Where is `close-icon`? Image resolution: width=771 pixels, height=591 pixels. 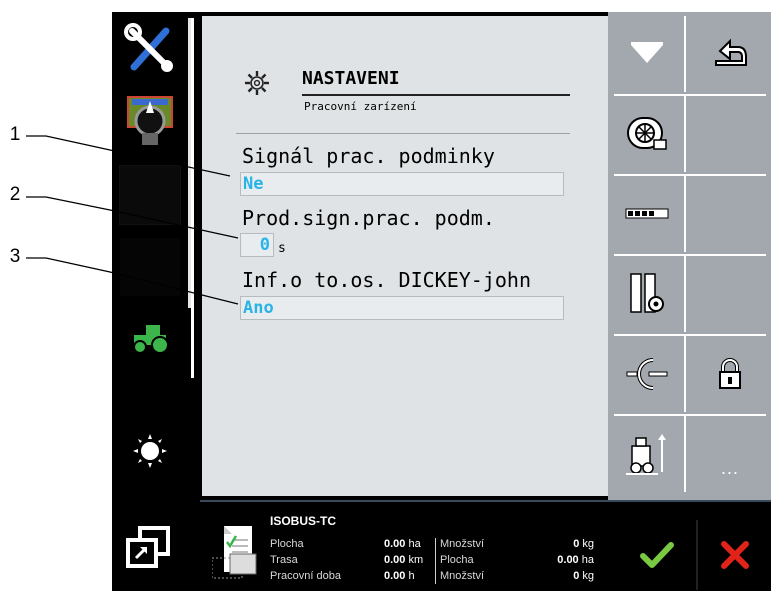
close-icon is located at coordinates (734, 555).